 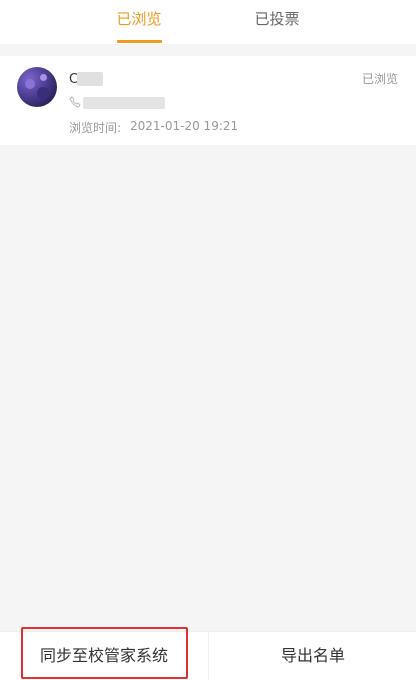 I want to click on tab-browsed: 已浏览, so click(x=139, y=22).